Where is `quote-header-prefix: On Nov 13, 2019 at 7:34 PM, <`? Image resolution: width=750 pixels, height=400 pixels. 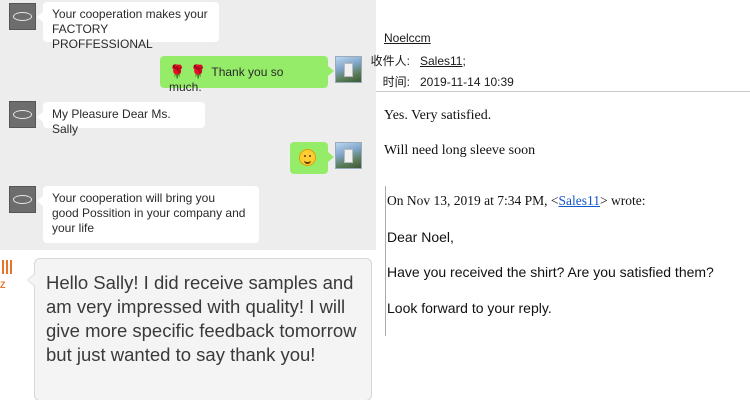
quote-header-prefix: On Nov 13, 2019 at 7:34 PM, < is located at coordinates (473, 200).